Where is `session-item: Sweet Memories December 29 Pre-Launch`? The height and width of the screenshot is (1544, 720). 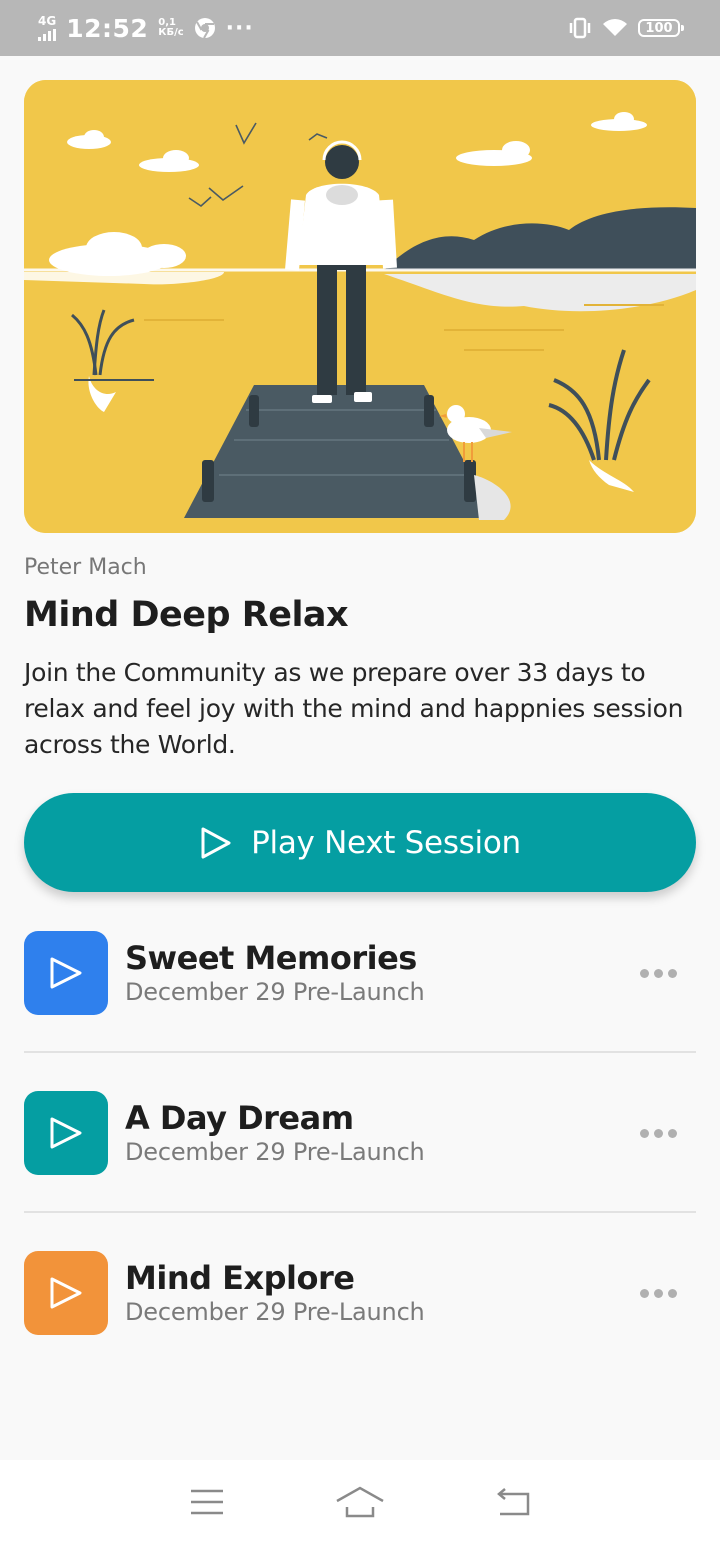
session-item: Sweet Memories December 29 Pre-Launch is located at coordinates (360, 973).